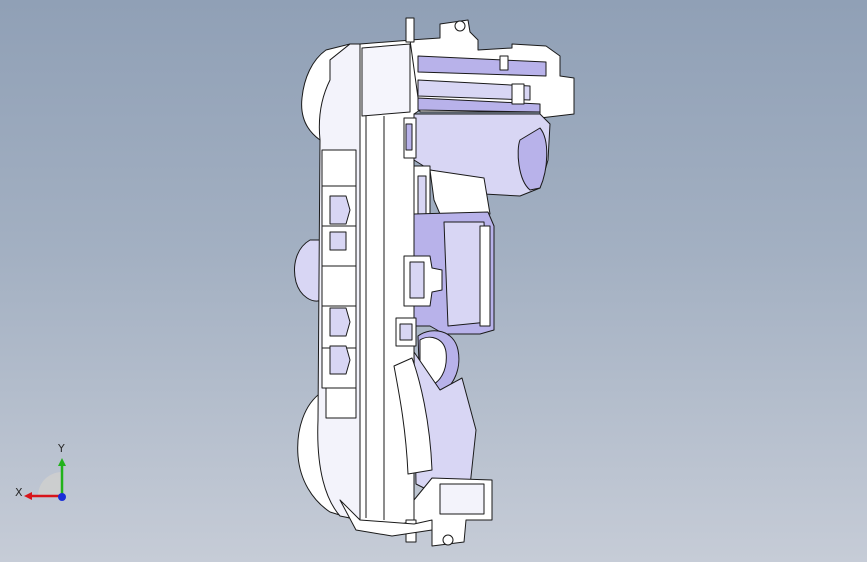 The width and height of the screenshot is (867, 562). Describe the element at coordinates (339, 284) in the screenshot. I see `left-clip-column` at that location.